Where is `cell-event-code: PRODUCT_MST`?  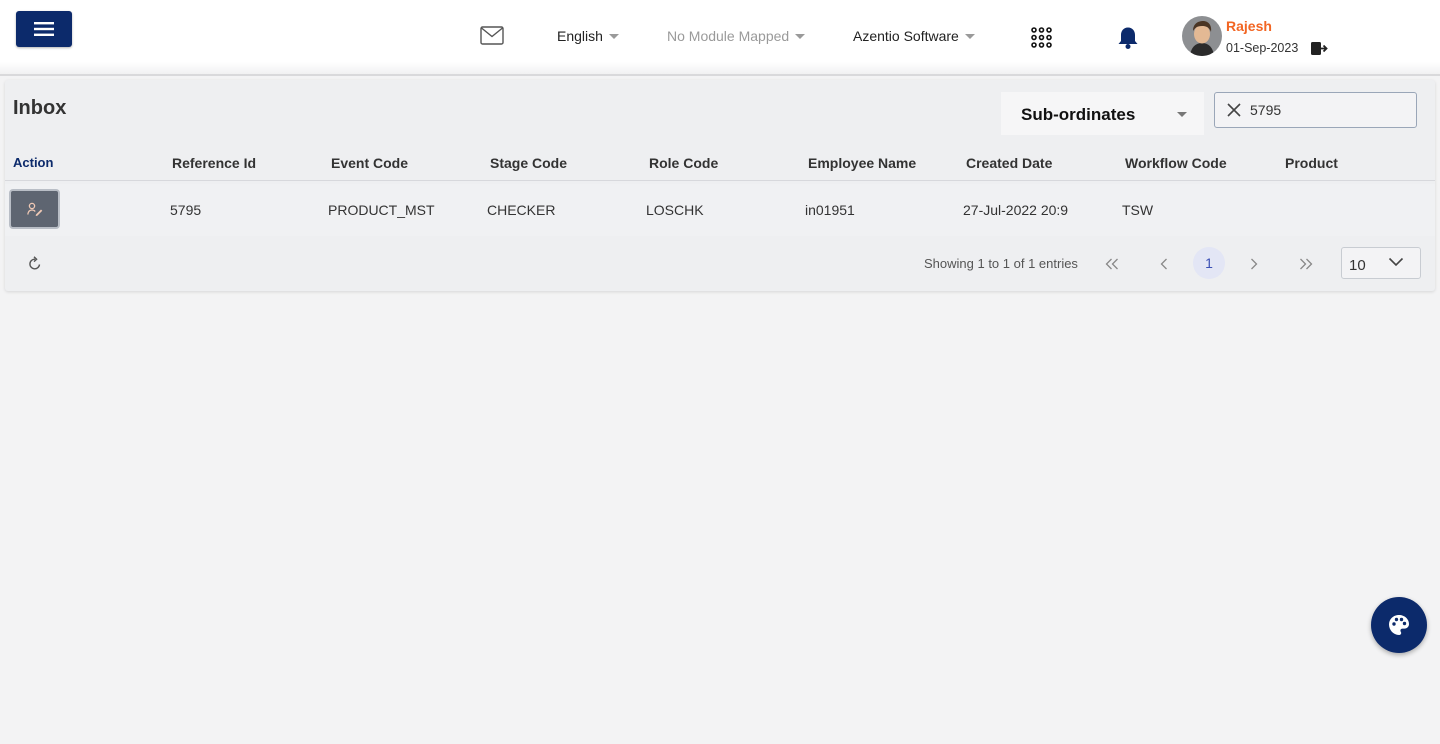 cell-event-code: PRODUCT_MST is located at coordinates (381, 210).